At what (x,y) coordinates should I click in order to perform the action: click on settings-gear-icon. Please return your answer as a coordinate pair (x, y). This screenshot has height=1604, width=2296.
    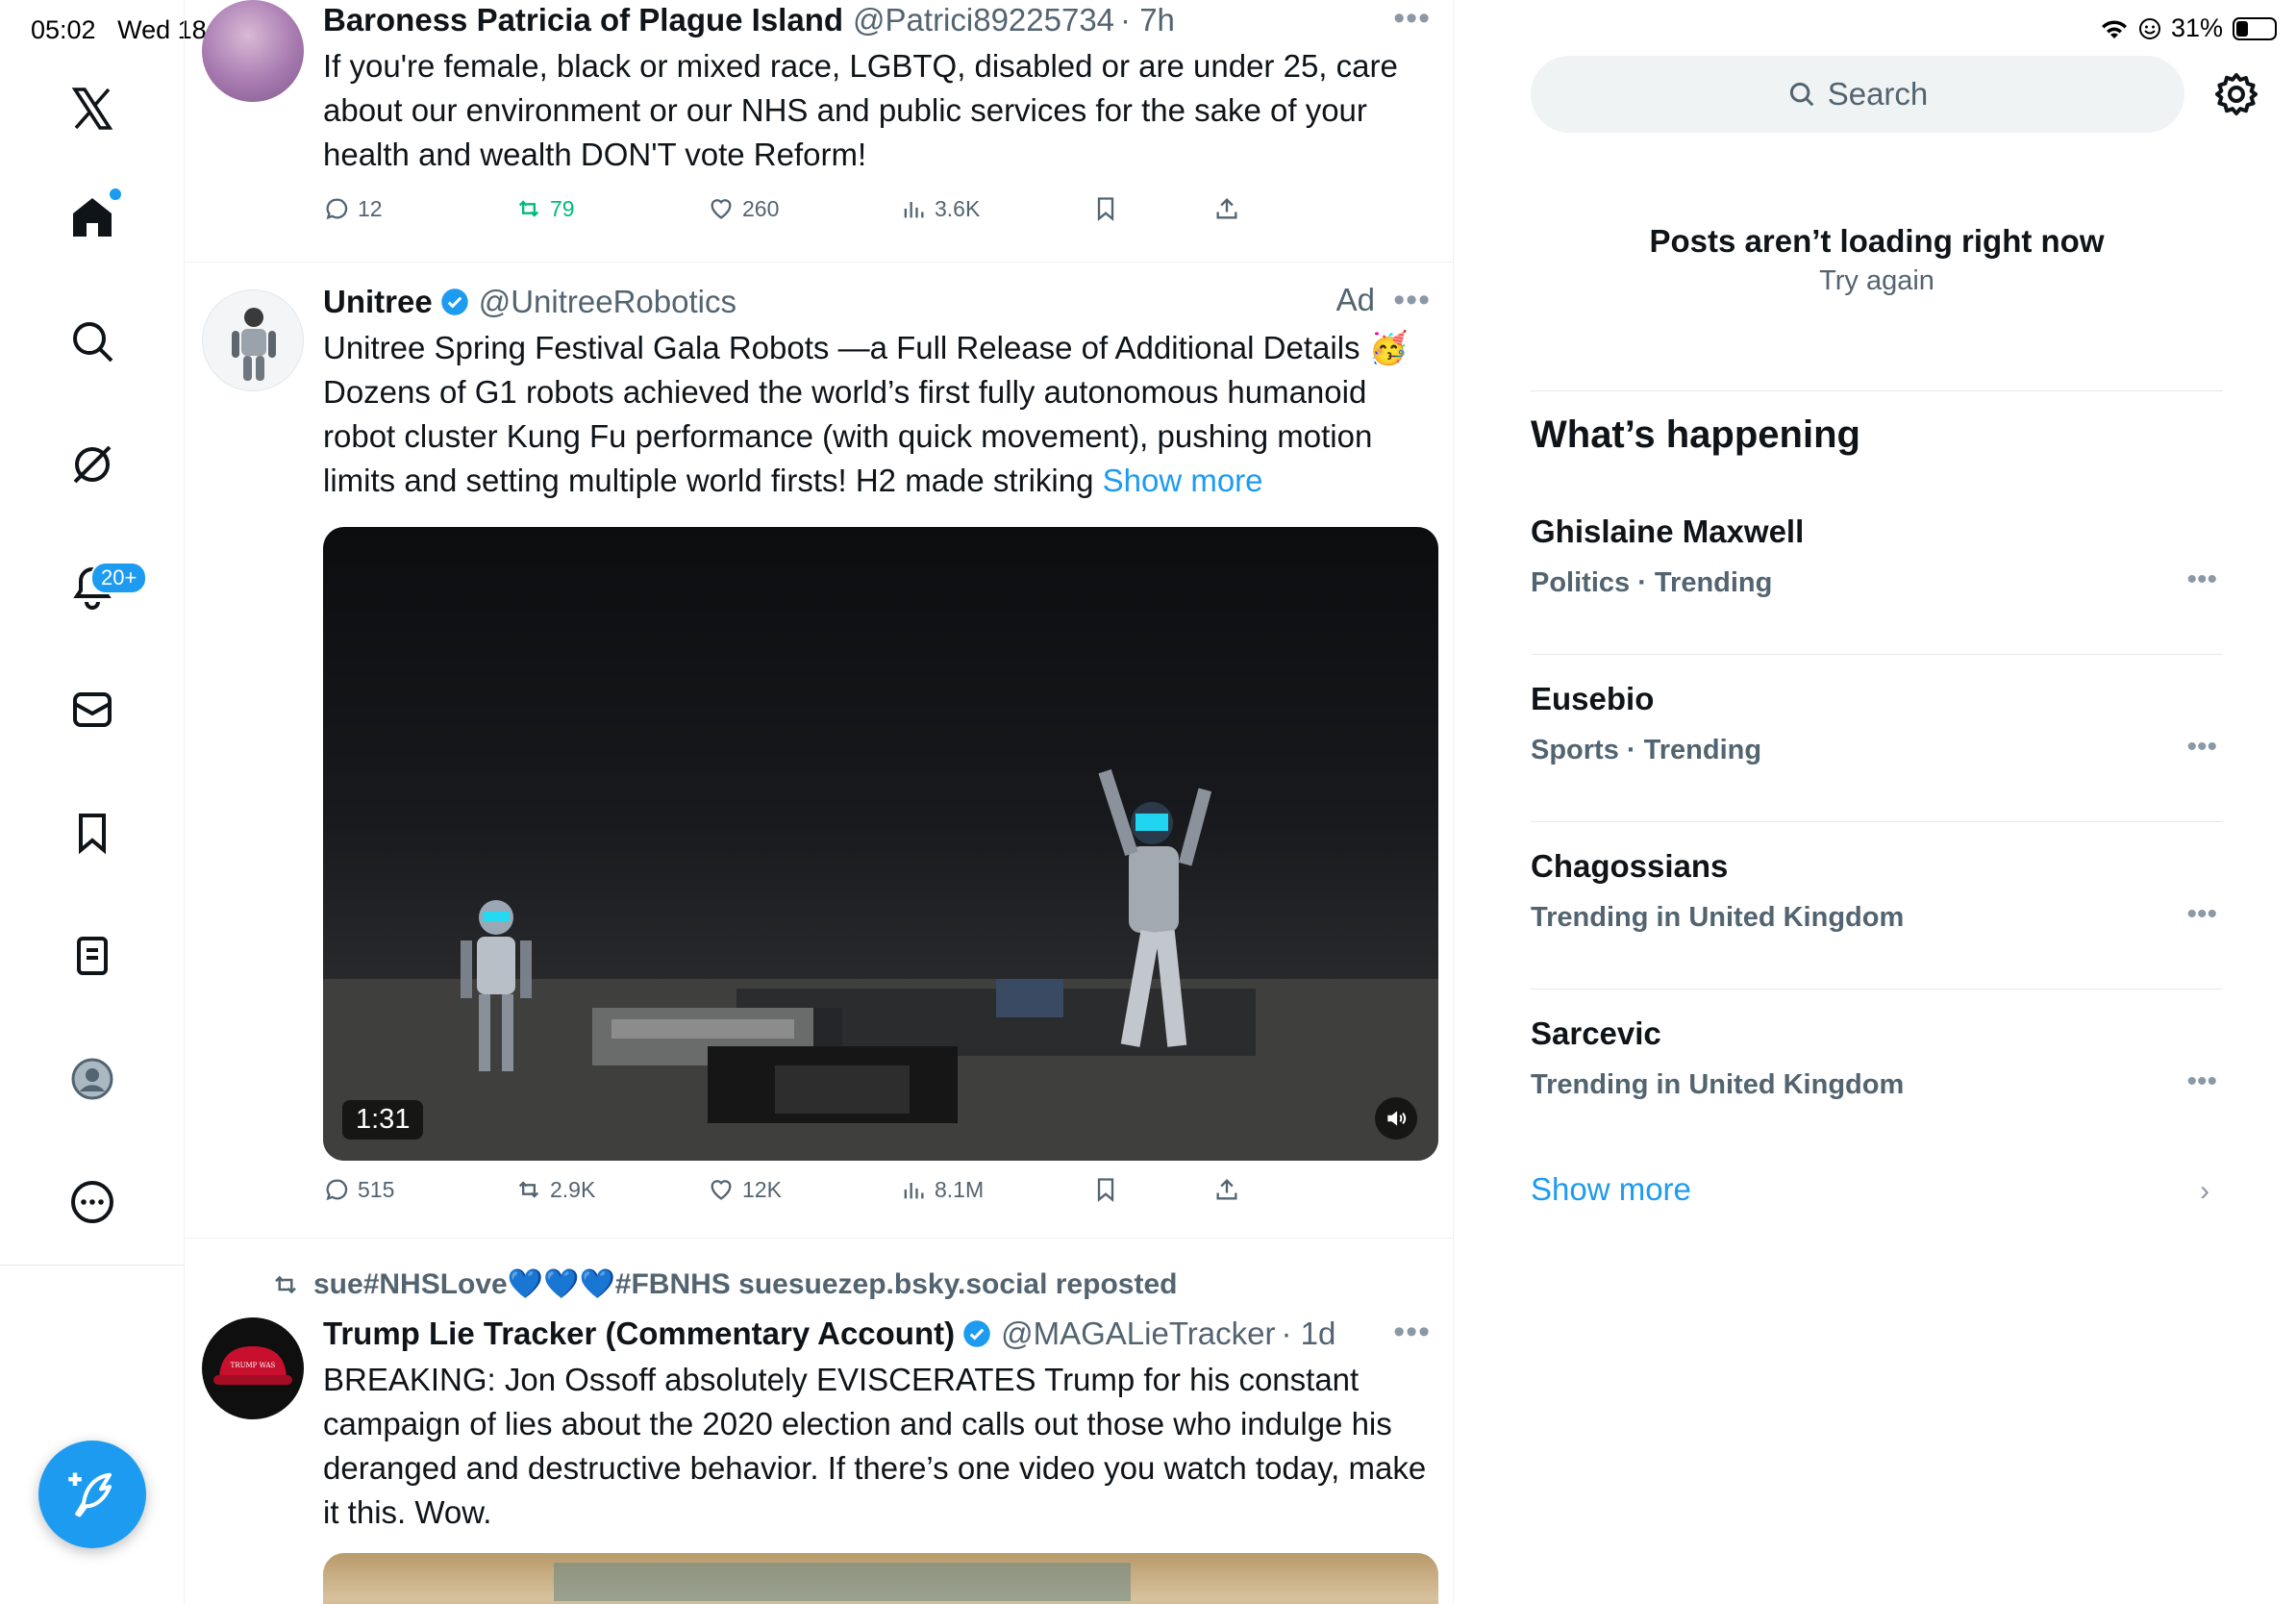
    Looking at the image, I should click on (2236, 94).